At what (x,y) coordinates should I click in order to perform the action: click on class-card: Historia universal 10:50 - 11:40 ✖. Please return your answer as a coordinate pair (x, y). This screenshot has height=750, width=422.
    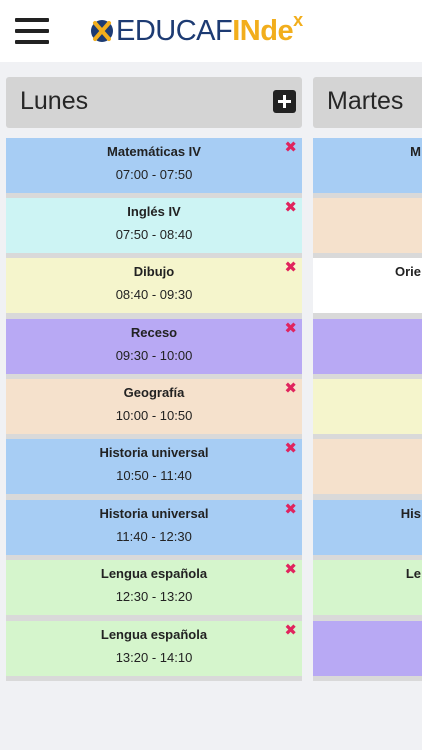
    Looking at the image, I should click on (154, 466).